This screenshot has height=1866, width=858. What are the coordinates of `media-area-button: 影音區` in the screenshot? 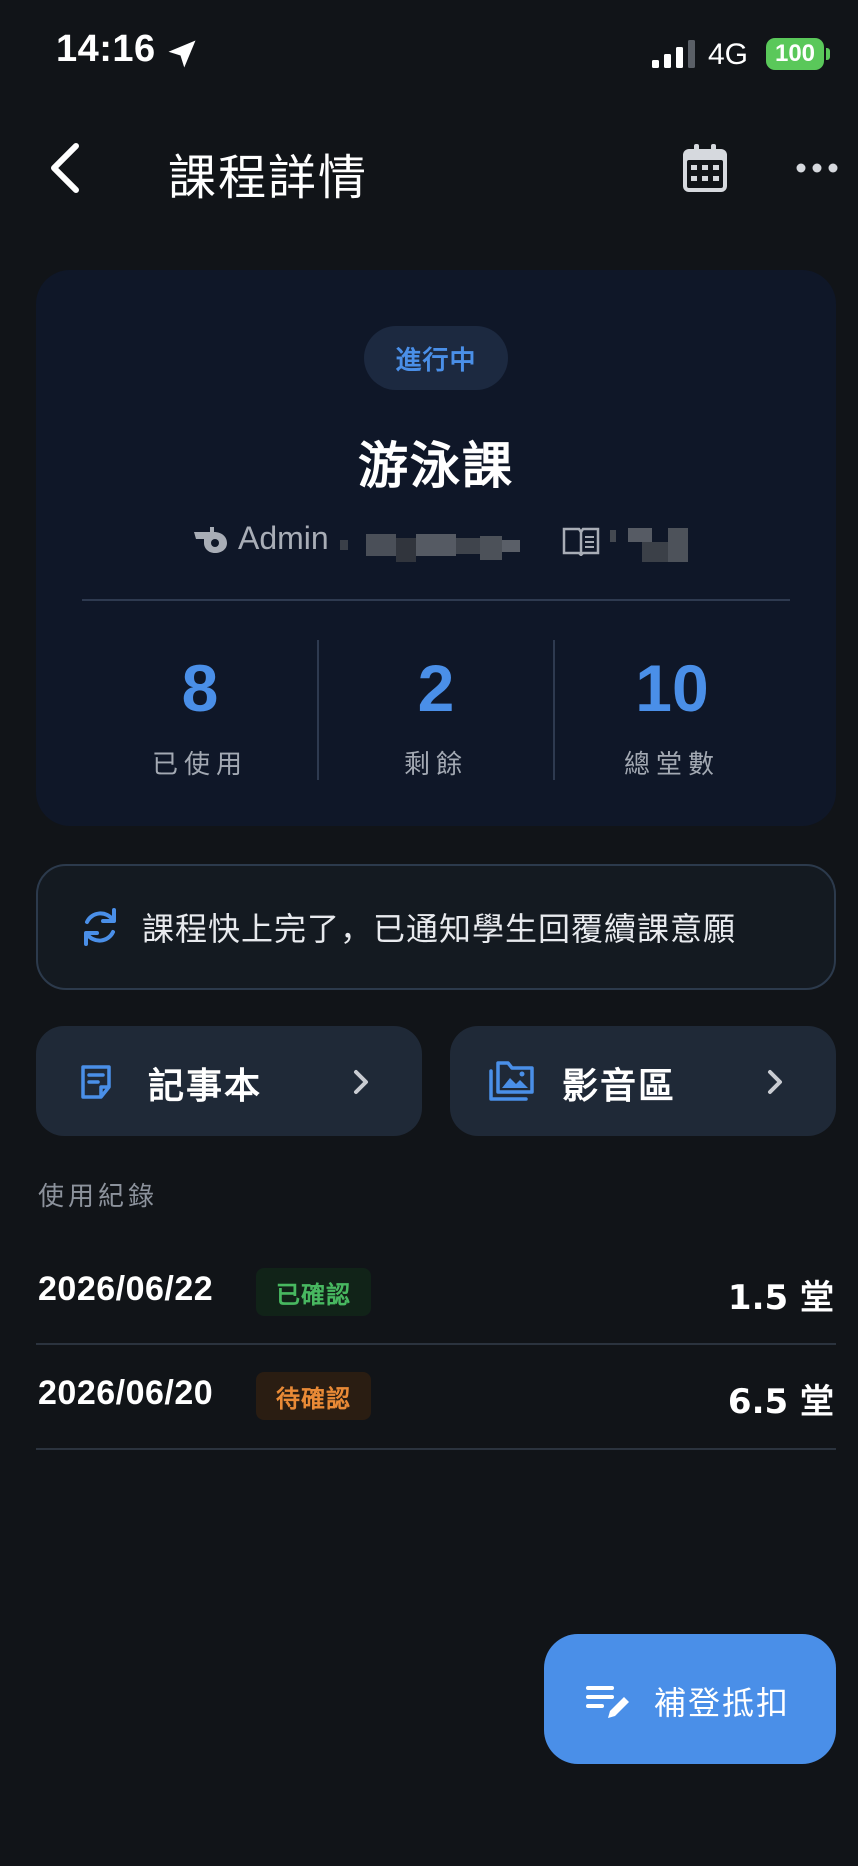 It's located at (643, 1081).